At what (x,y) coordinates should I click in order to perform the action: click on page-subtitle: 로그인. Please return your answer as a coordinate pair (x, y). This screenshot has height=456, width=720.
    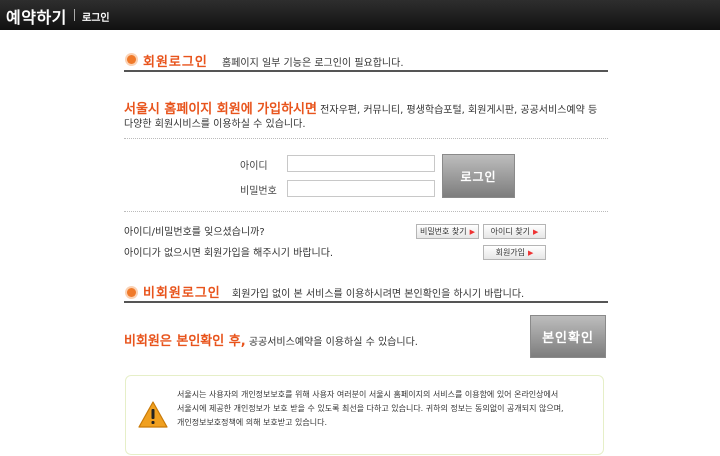
    Looking at the image, I should click on (96, 18).